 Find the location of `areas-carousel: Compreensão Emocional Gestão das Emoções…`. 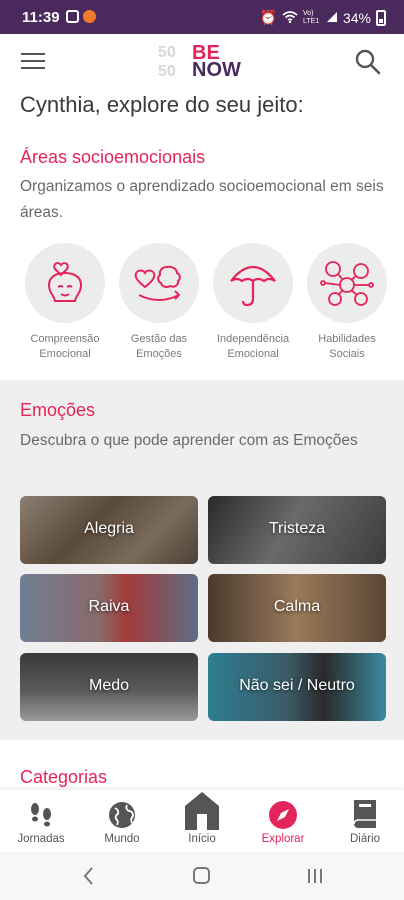

areas-carousel: Compreensão Emocional Gestão das Emoções… is located at coordinates (212, 302).